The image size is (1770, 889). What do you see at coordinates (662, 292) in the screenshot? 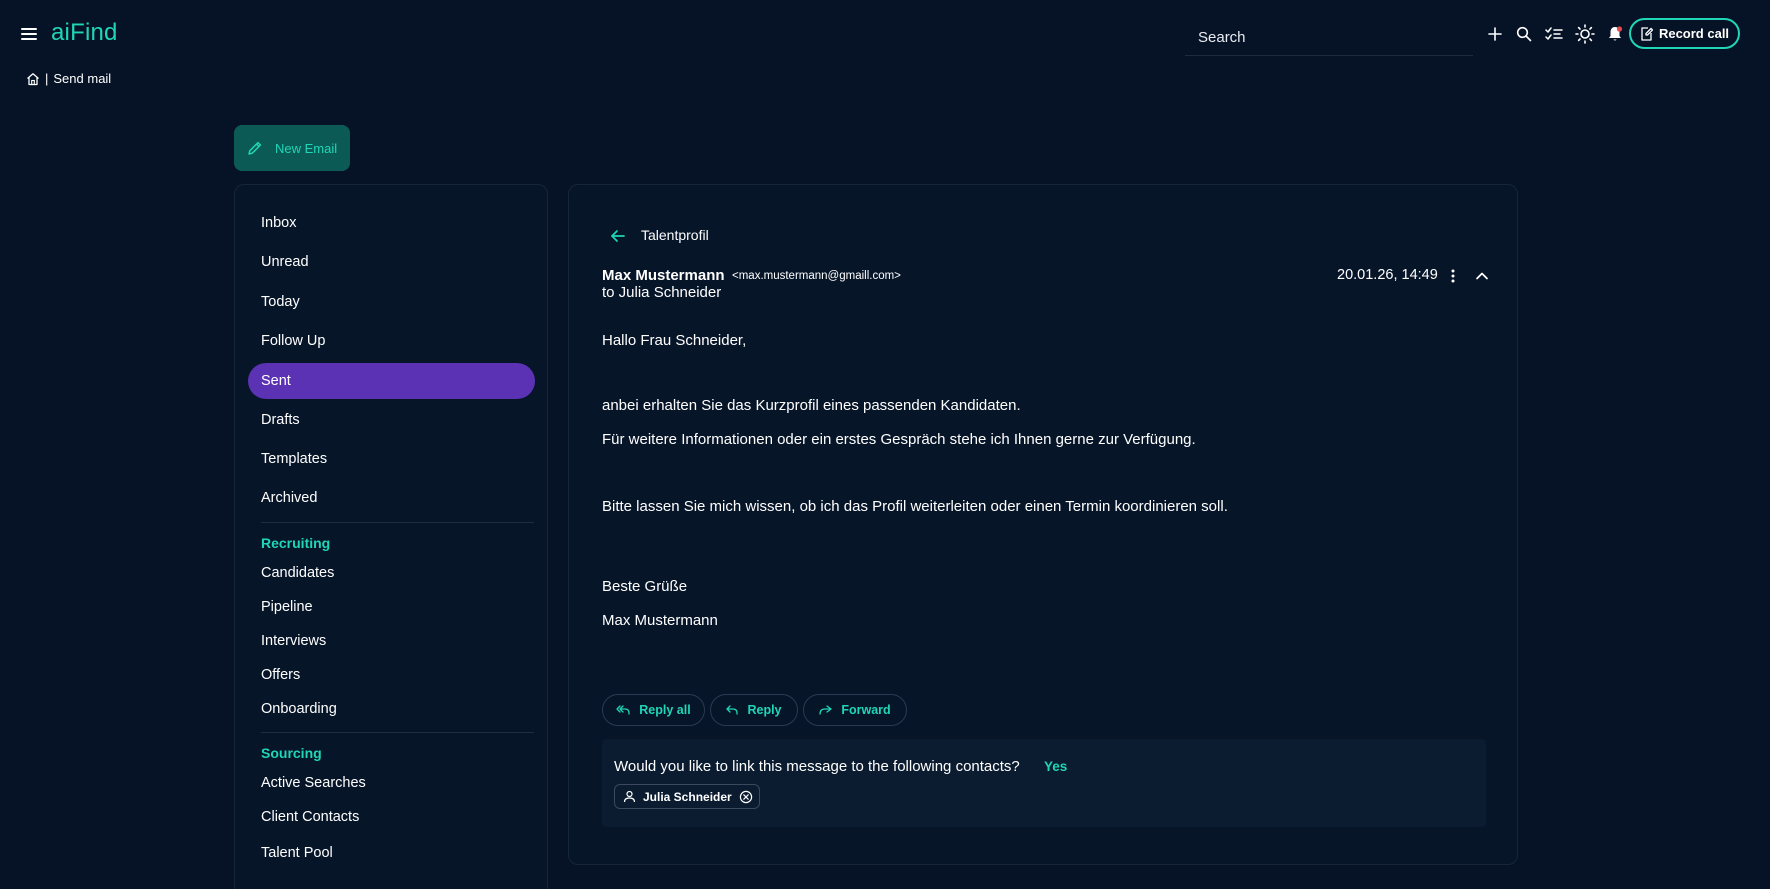
I see `recipient-line: to Julia Schneider` at bounding box center [662, 292].